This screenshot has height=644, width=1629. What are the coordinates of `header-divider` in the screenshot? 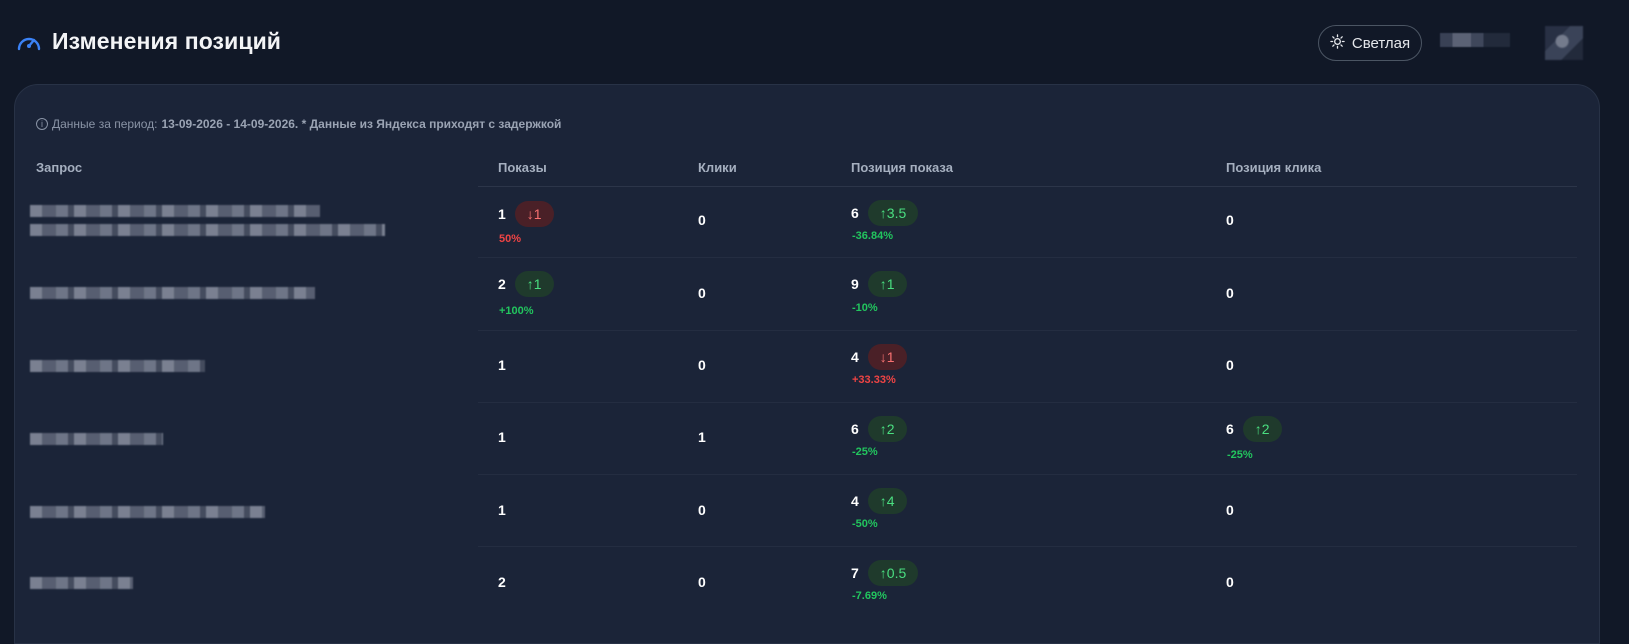 It's located at (1027, 186).